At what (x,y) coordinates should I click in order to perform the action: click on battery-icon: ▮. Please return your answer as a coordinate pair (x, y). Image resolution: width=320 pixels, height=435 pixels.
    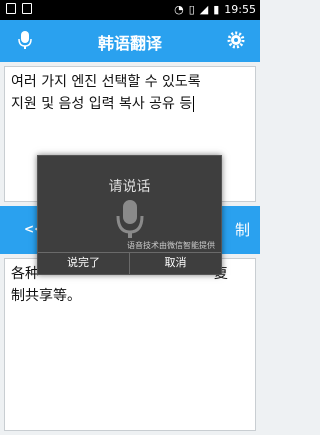
    Looking at the image, I should click on (216, 9).